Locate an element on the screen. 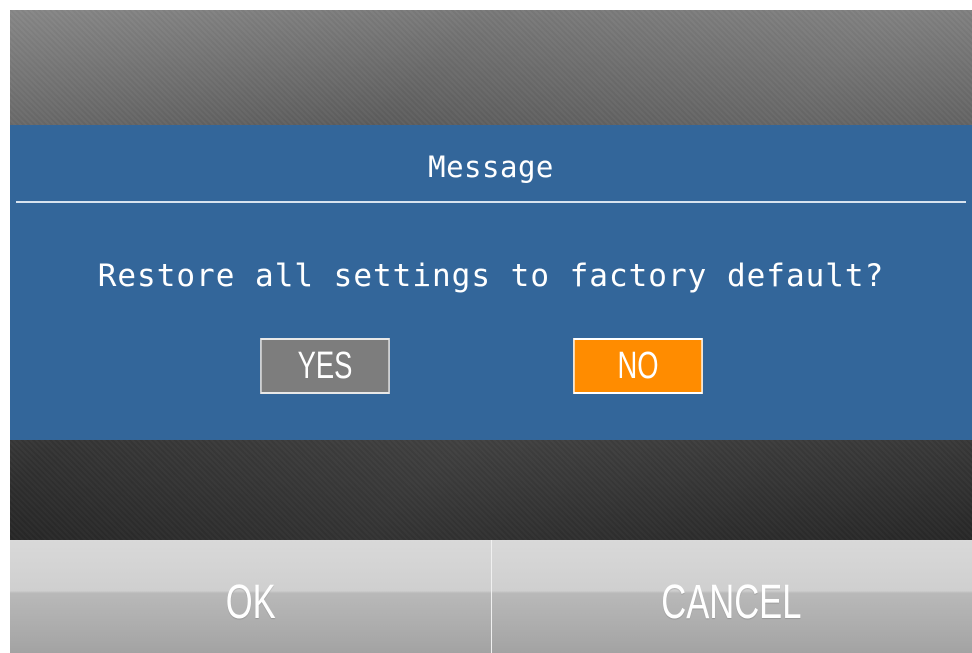 This screenshot has width=972, height=653. dialog-title: Message is located at coordinates (491, 167).